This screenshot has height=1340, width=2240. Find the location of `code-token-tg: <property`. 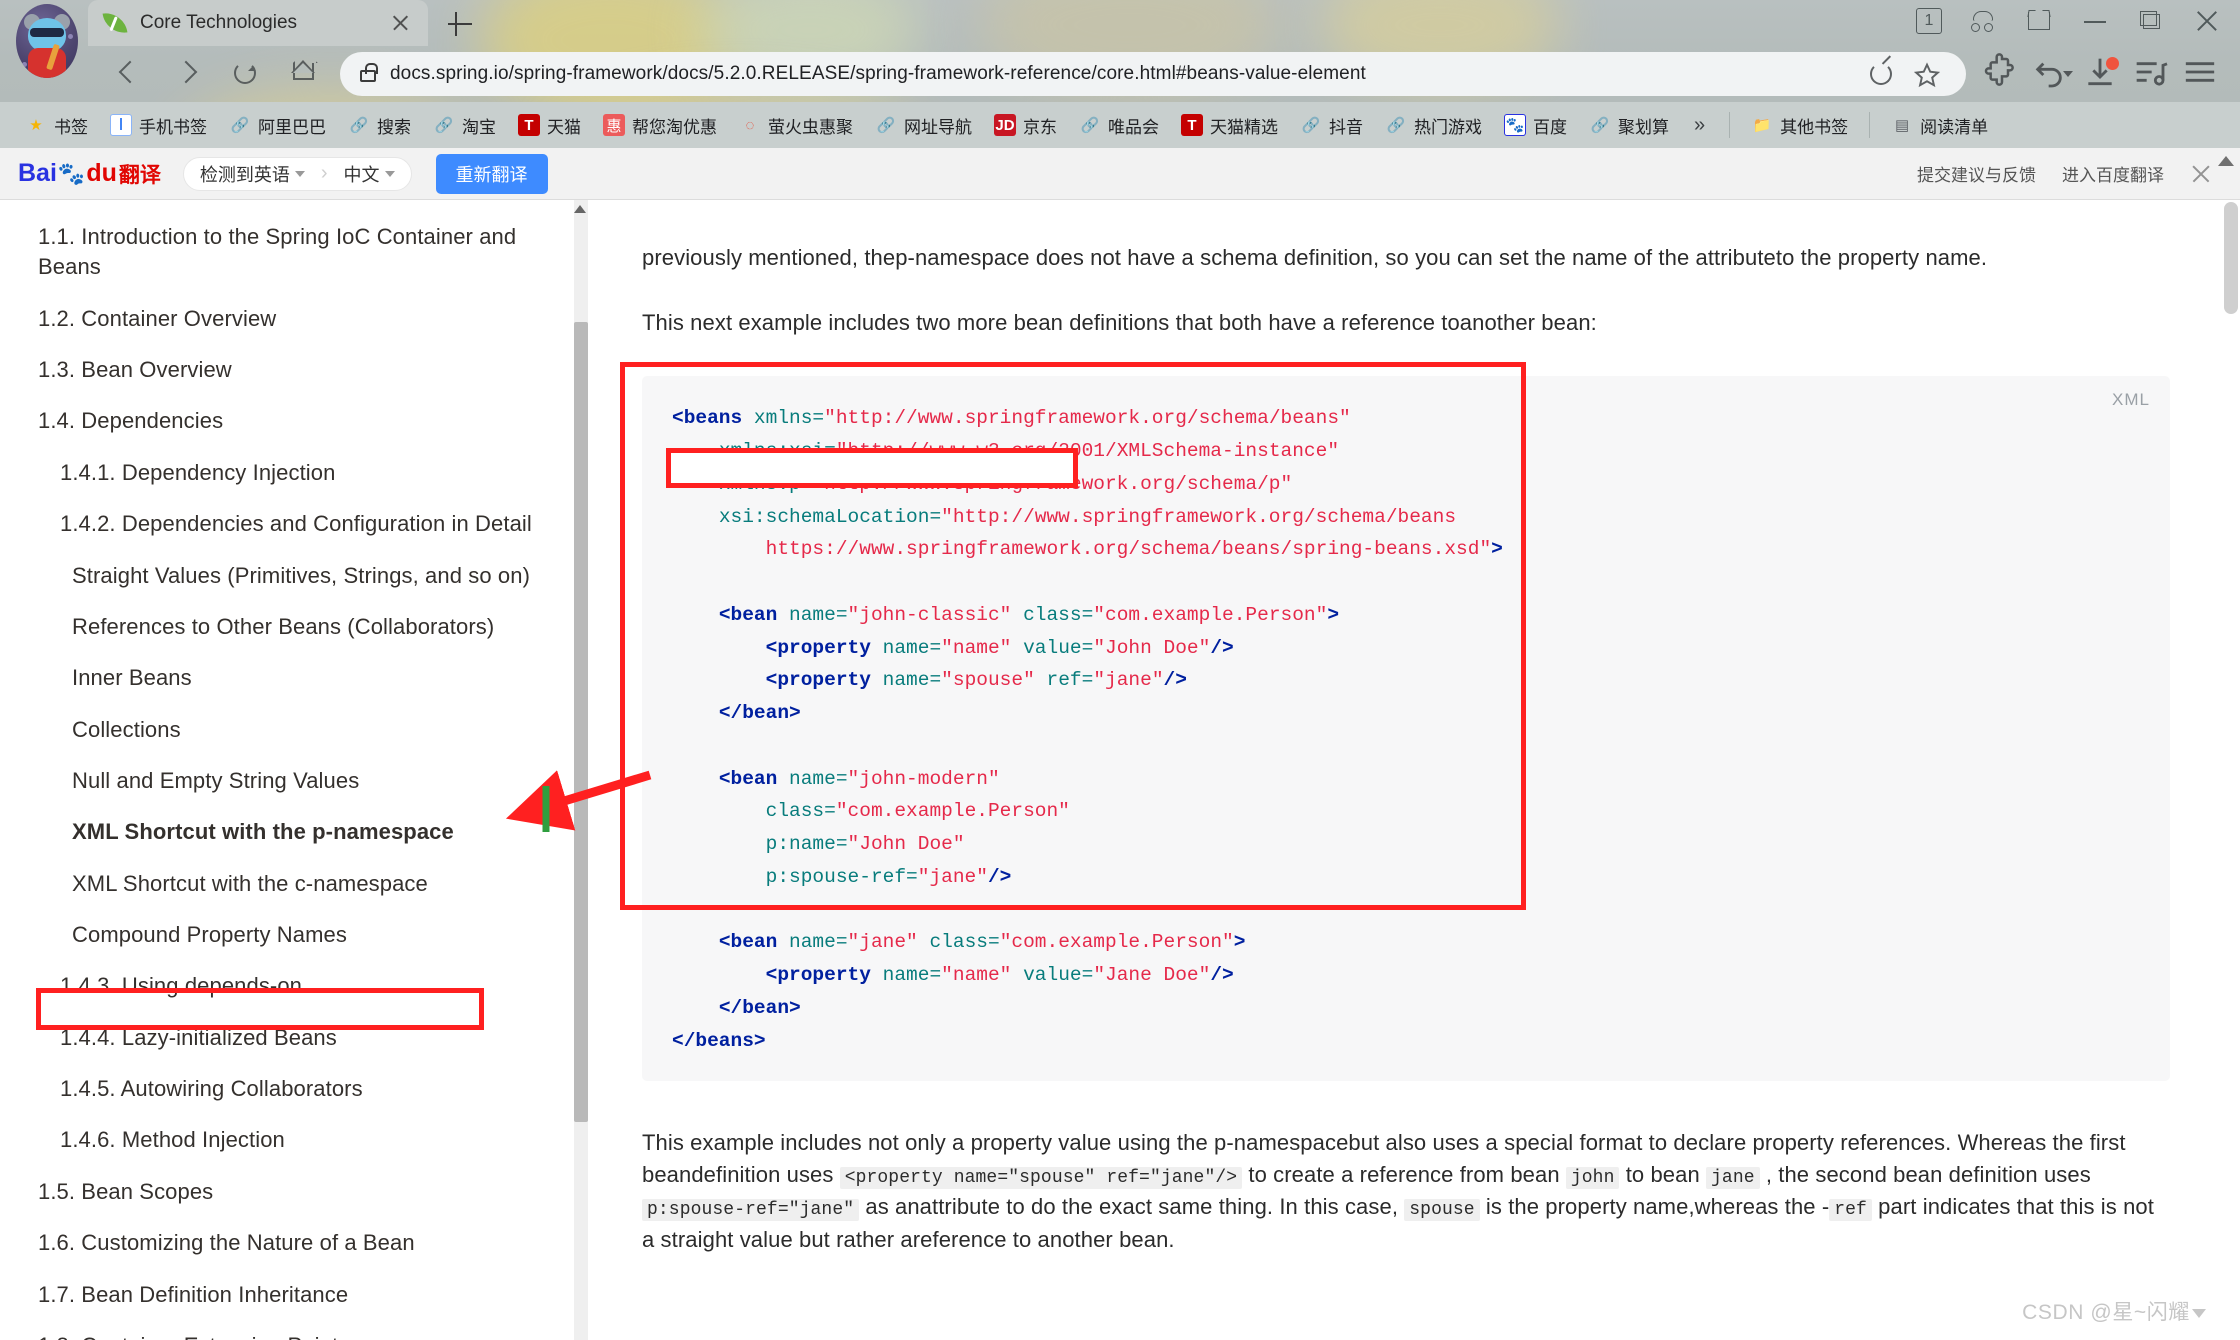

code-token-tg: <property is located at coordinates (818, 647).